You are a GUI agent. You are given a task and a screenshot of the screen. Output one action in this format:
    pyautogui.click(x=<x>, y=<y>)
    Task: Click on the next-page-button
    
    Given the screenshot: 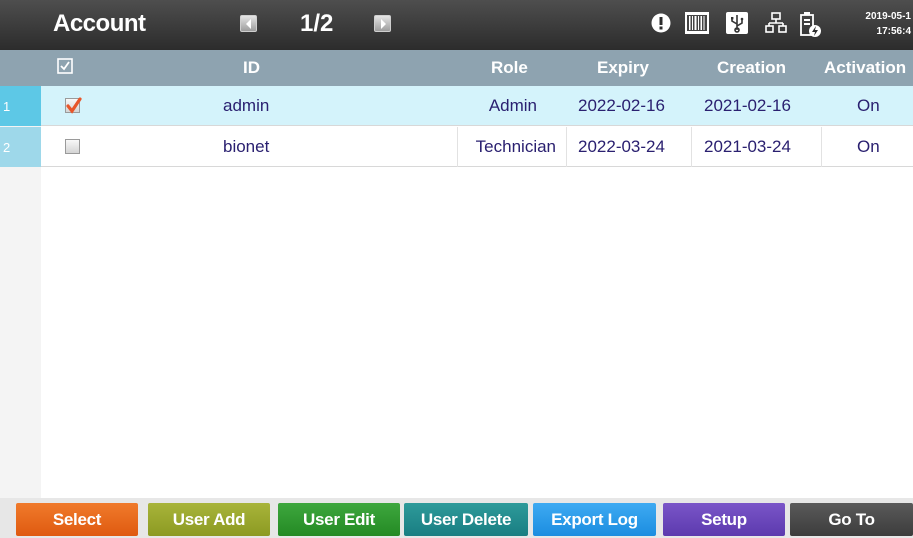 What is the action you would take?
    pyautogui.click(x=382, y=23)
    